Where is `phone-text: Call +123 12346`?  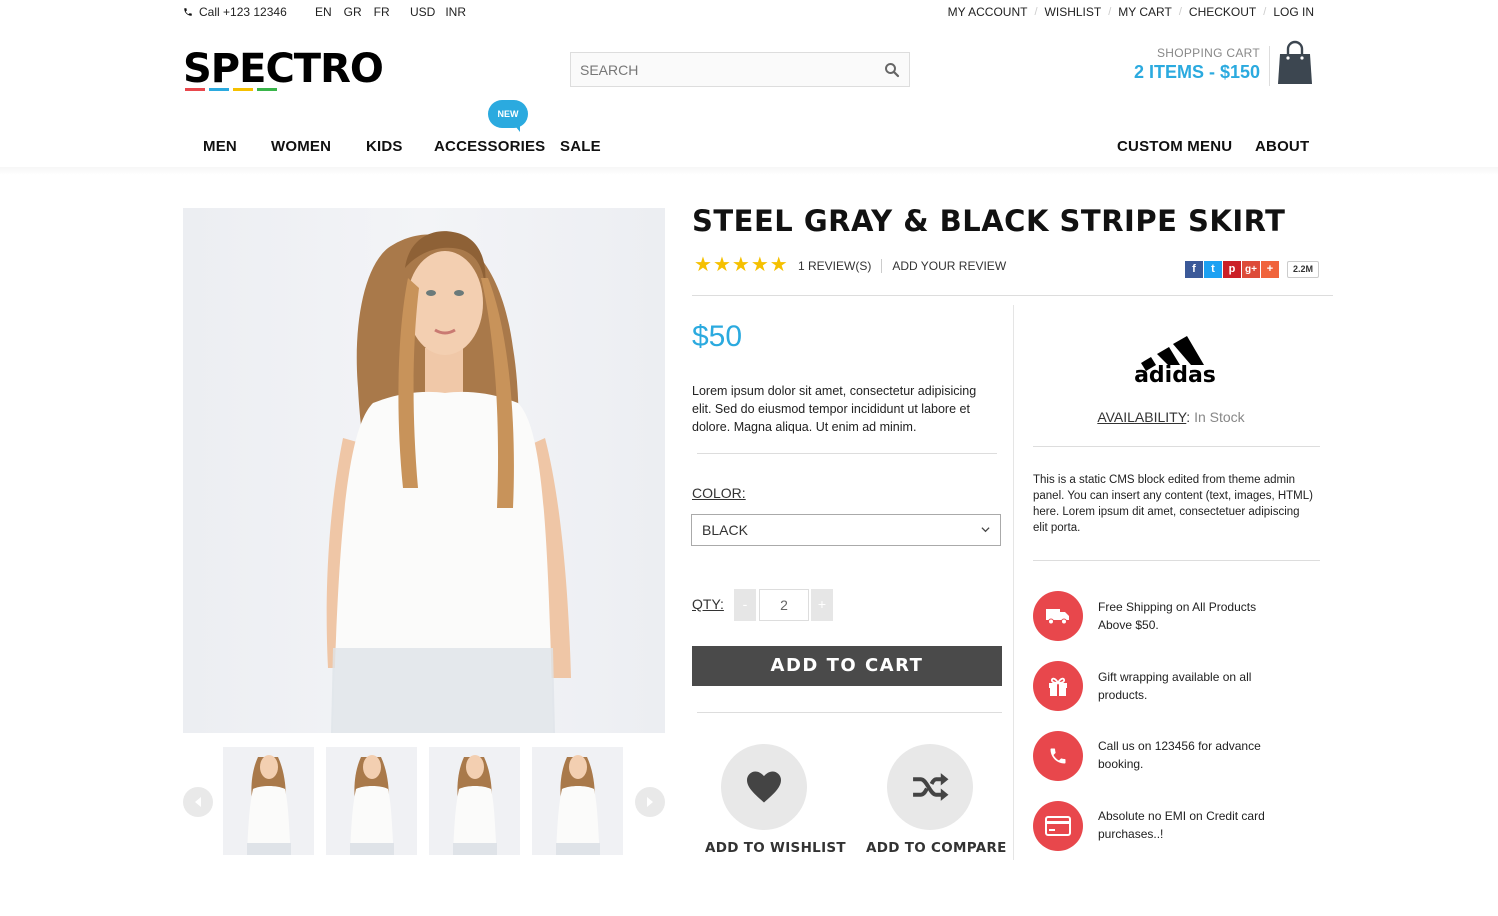
phone-text: Call +123 12346 is located at coordinates (243, 12).